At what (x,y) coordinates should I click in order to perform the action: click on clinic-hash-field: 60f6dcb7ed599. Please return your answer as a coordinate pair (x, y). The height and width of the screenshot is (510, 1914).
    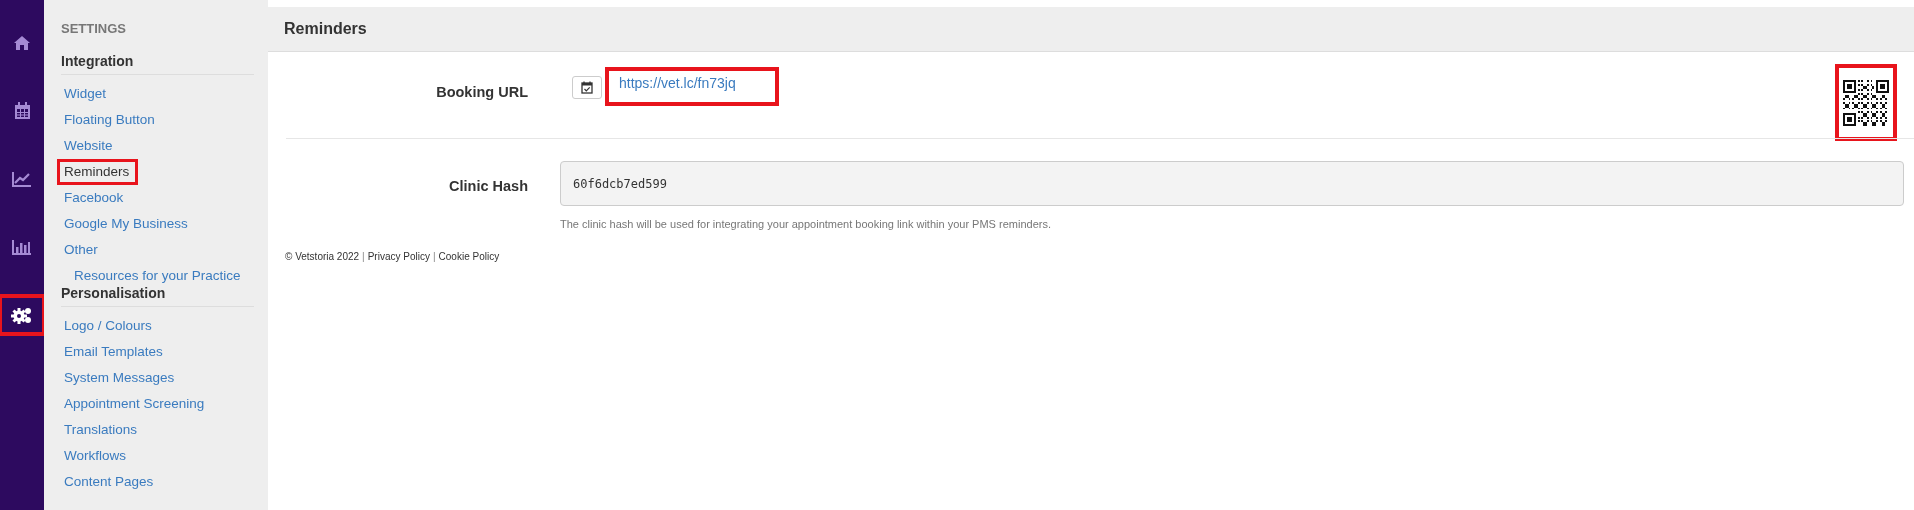
    Looking at the image, I should click on (1232, 183).